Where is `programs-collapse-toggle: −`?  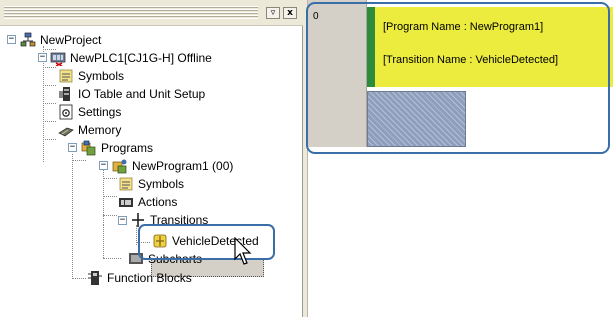
programs-collapse-toggle: − is located at coordinates (72, 147).